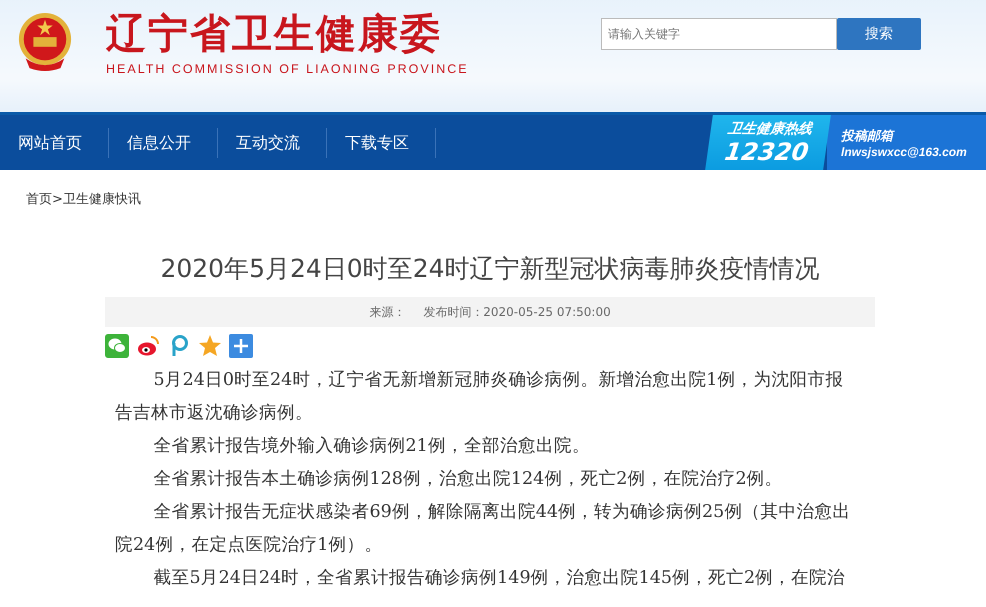 The height and width of the screenshot is (607, 986). Describe the element at coordinates (210, 346) in the screenshot. I see `star-icon` at that location.